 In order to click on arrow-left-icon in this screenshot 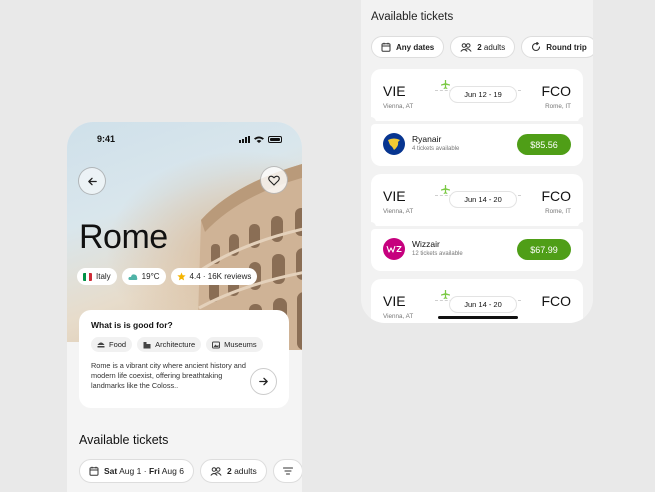, I will do `click(92, 181)`.